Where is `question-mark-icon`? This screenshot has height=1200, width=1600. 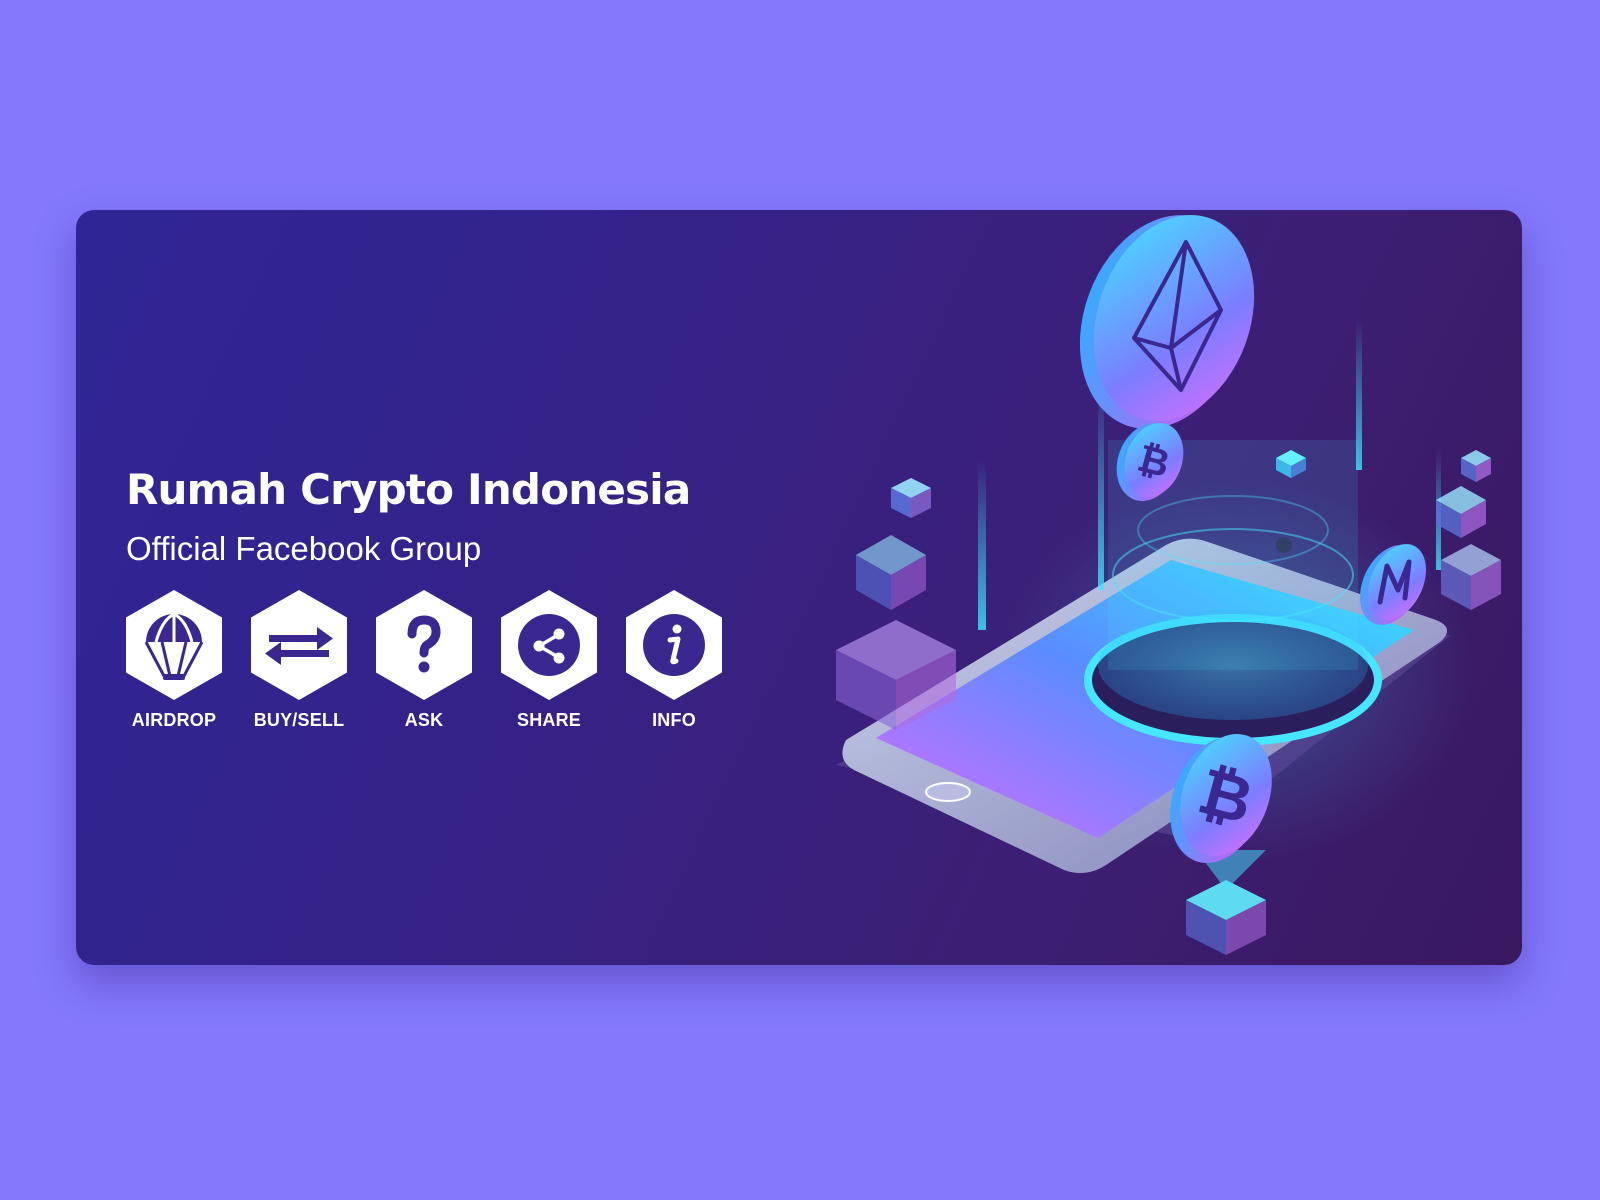 question-mark-icon is located at coordinates (424, 645).